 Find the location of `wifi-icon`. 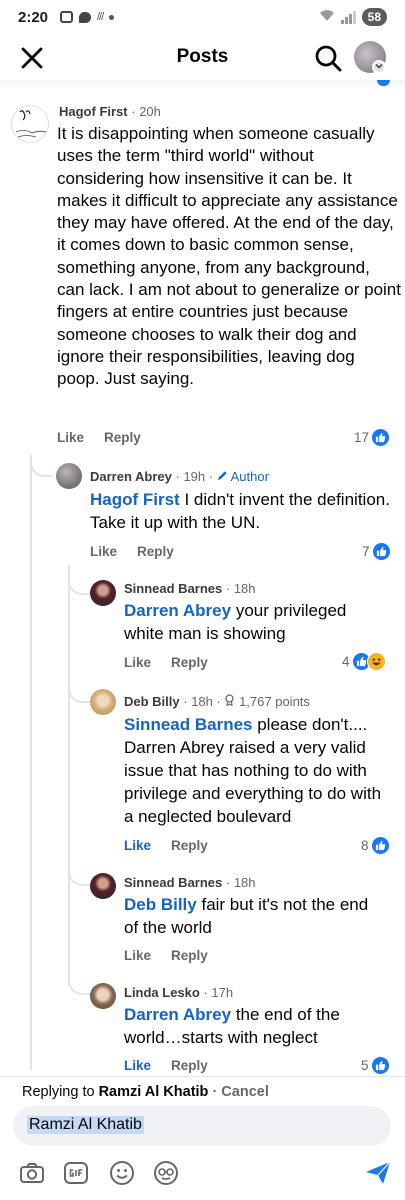

wifi-icon is located at coordinates (327, 17).